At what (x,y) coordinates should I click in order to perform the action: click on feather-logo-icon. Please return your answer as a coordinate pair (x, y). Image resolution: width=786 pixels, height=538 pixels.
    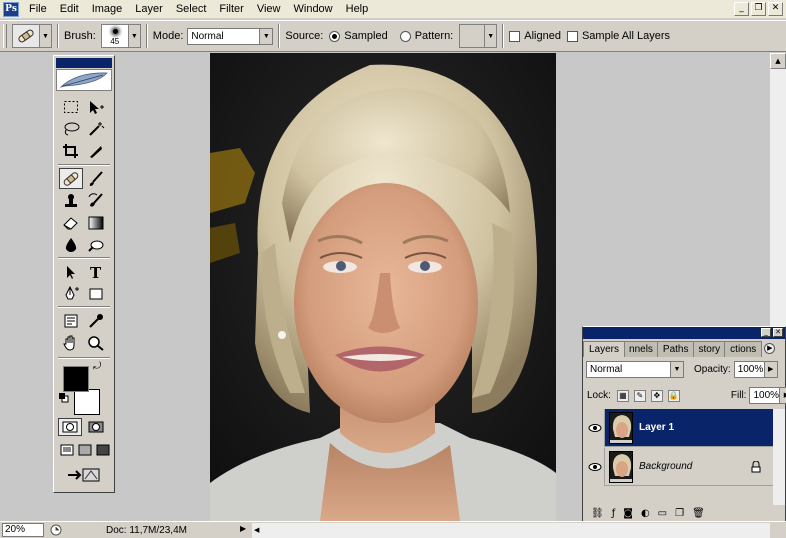
    Looking at the image, I should click on (84, 80).